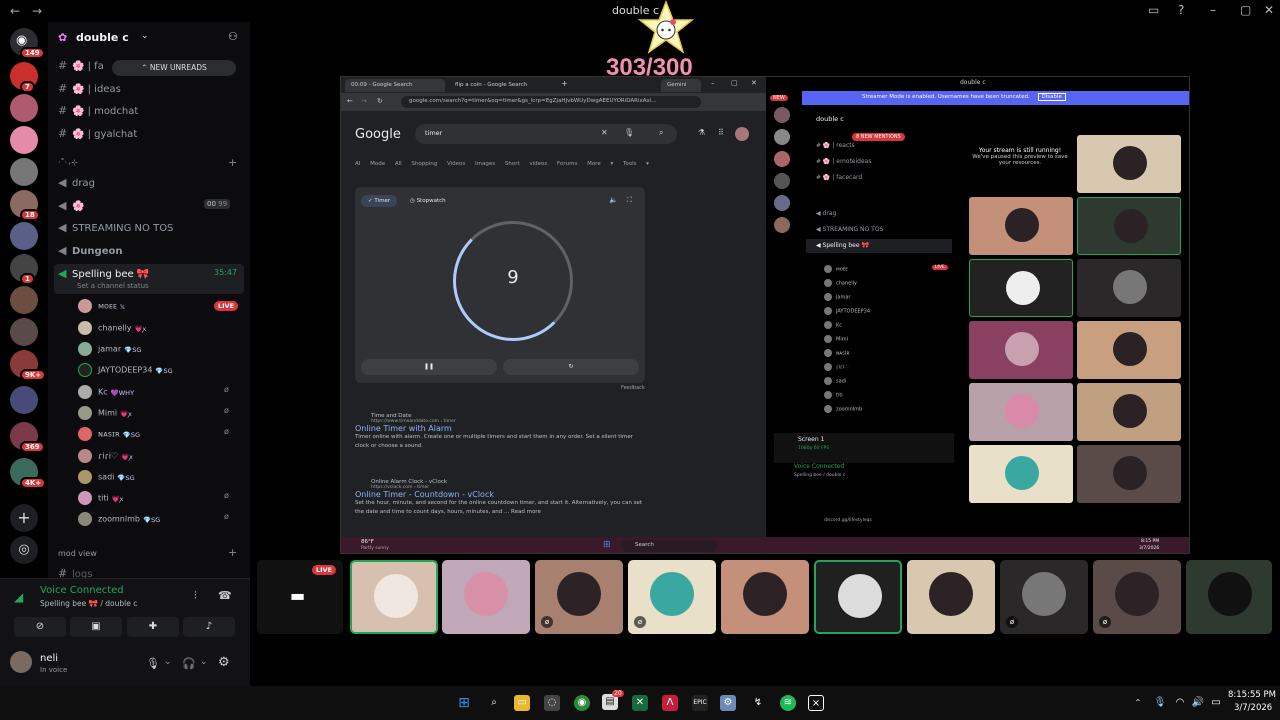  I want to click on epic-games-icon: EPIC, so click(700, 703).